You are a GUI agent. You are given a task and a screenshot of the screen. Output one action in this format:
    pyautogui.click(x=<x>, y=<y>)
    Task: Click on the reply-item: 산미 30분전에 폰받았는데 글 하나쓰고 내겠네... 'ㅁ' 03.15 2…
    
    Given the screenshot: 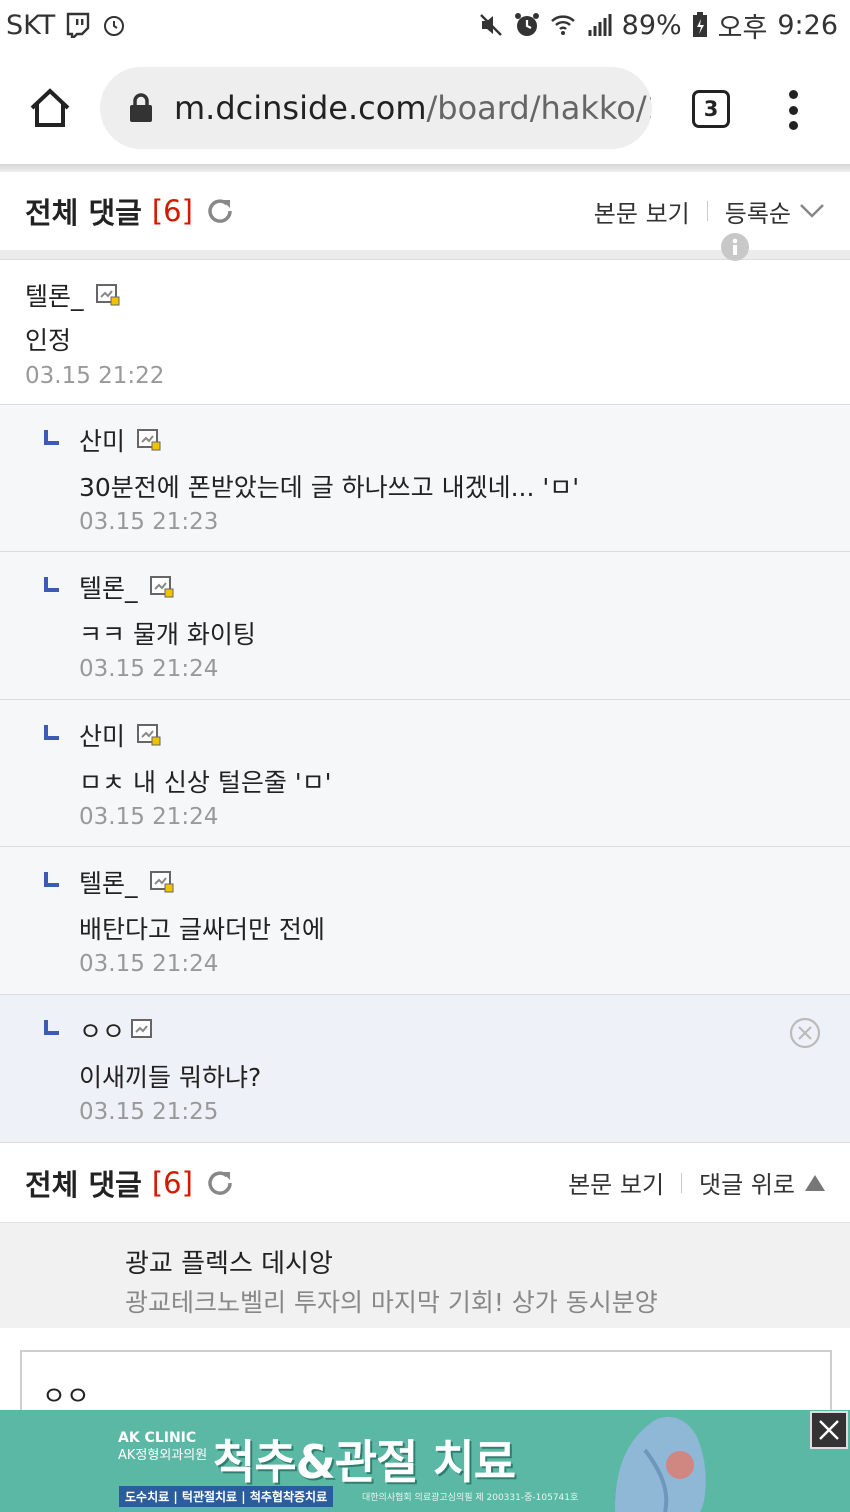 What is the action you would take?
    pyautogui.click(x=425, y=478)
    